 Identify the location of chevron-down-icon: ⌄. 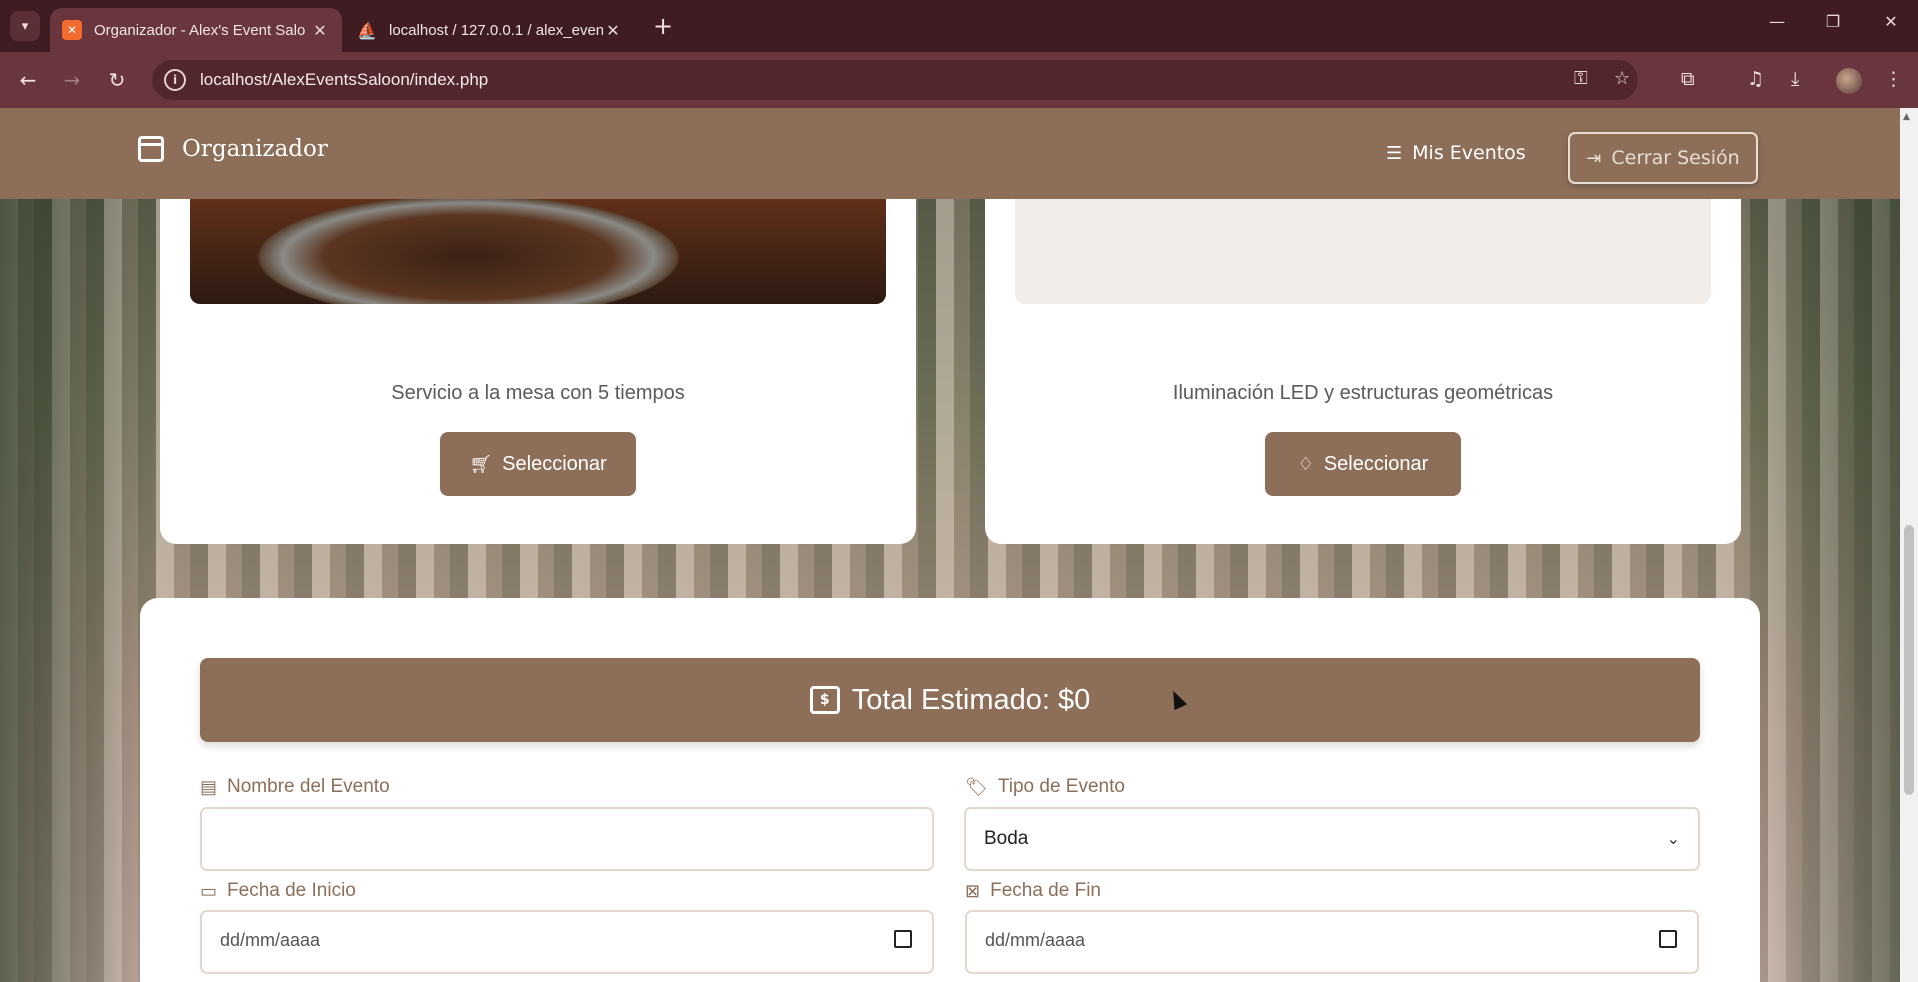
(1673, 839).